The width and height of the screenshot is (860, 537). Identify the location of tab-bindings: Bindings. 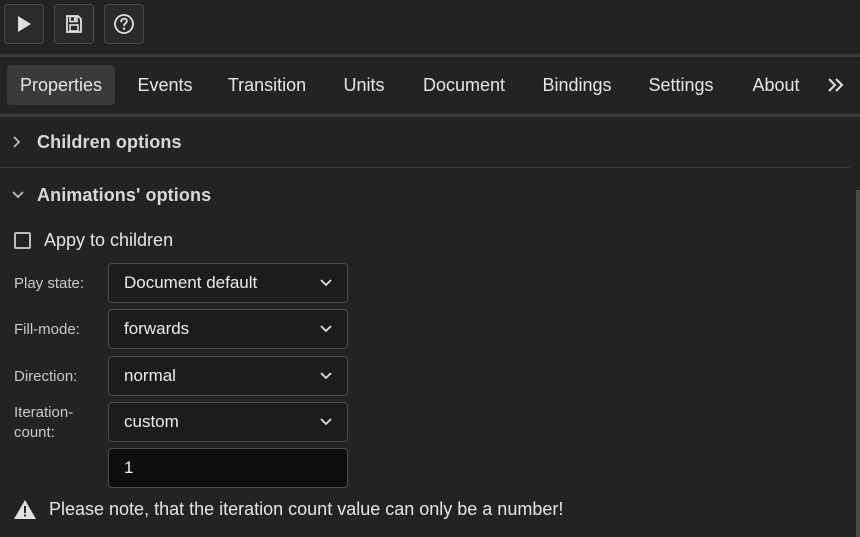
(577, 85).